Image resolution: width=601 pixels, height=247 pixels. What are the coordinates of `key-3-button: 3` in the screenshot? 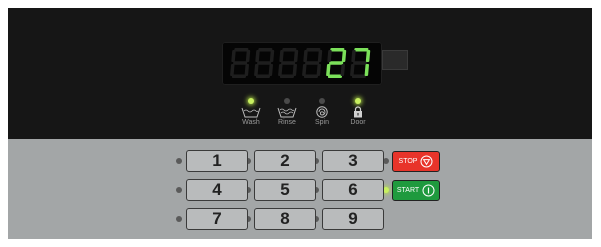 It's located at (353, 161).